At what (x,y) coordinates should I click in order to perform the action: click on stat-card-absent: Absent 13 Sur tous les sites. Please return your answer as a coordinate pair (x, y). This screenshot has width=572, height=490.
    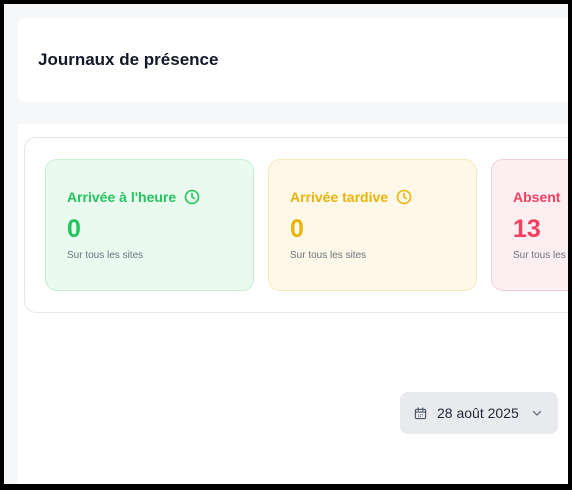
    Looking at the image, I should click on (529, 225).